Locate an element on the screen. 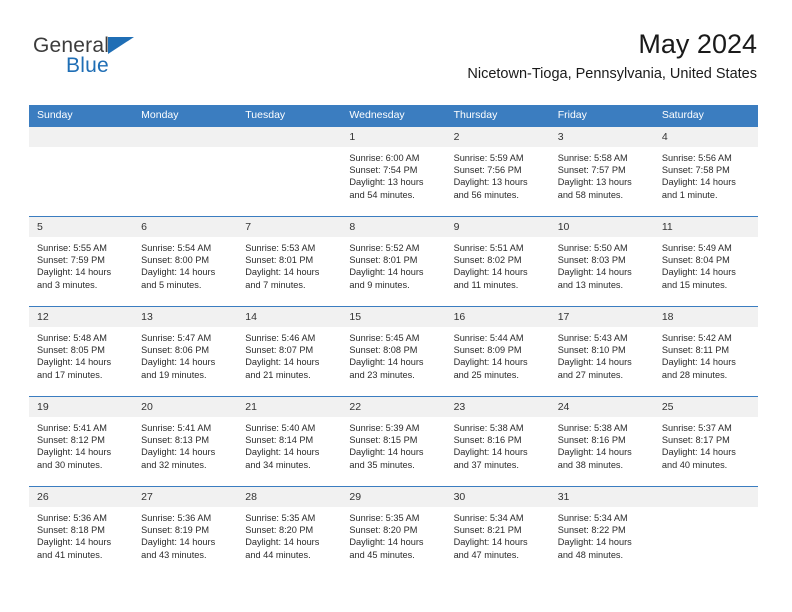 This screenshot has width=792, height=612. daylight-text: and 27 minutes. is located at coordinates (590, 374).